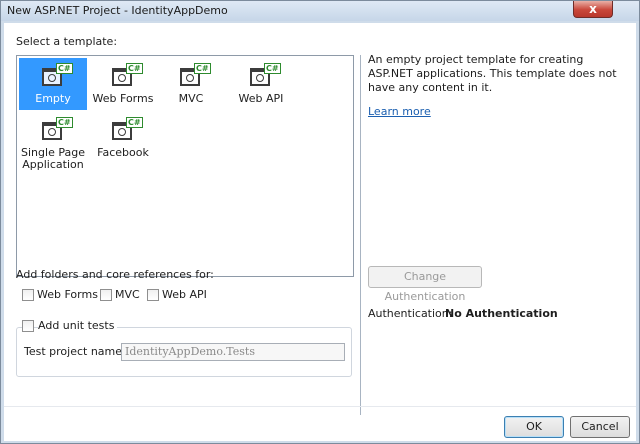 Image resolution: width=640 pixels, height=444 pixels. I want to click on mvc-checkbox, so click(106, 295).